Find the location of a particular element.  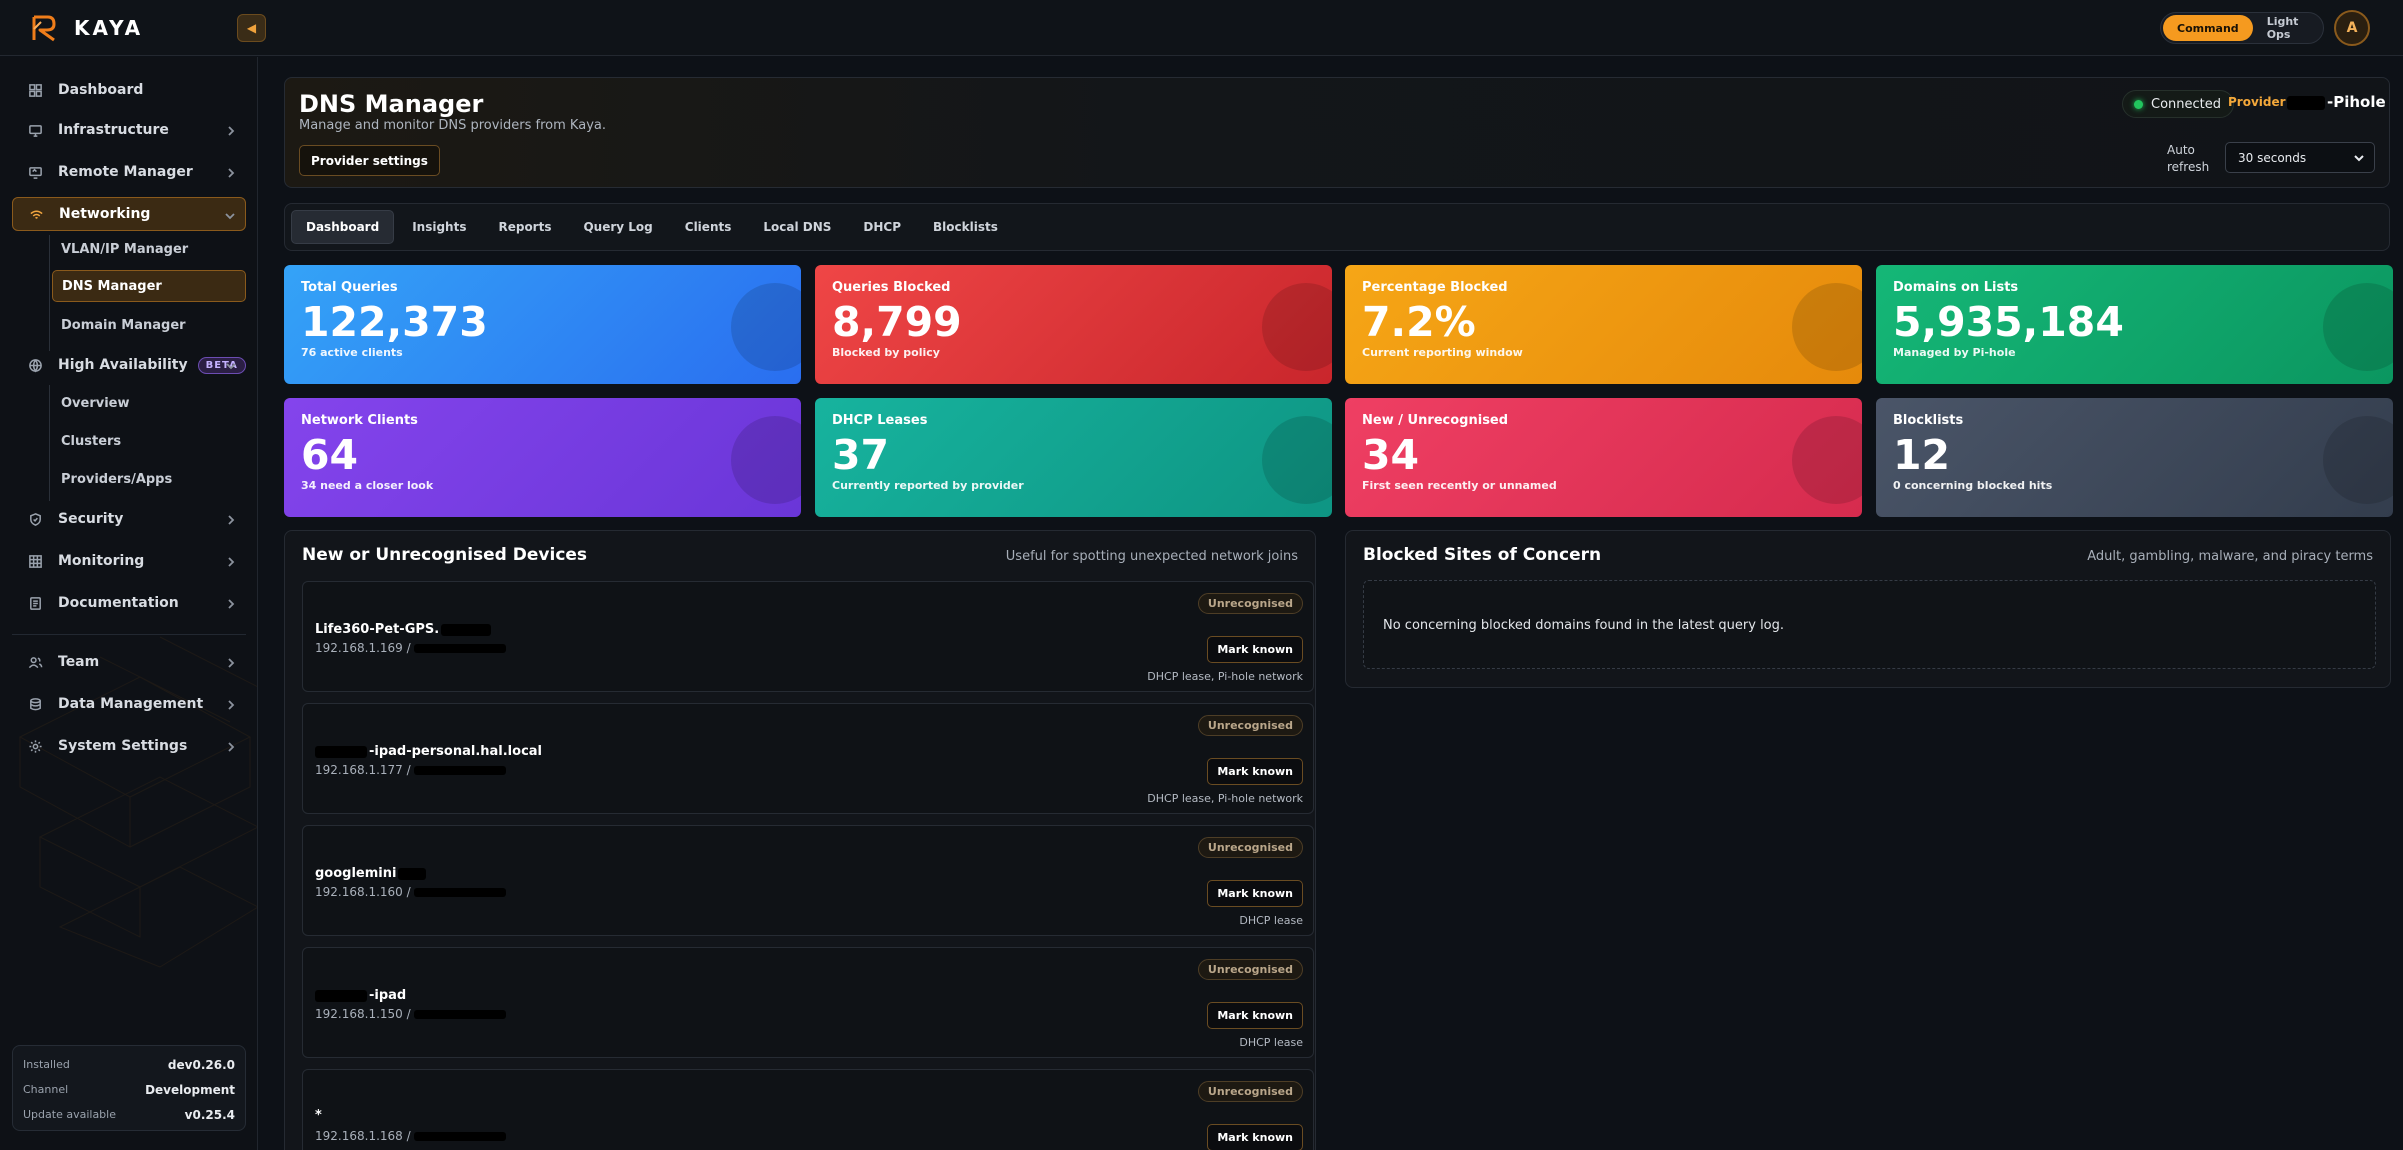

brand: KAYA is located at coordinates (86, 28).